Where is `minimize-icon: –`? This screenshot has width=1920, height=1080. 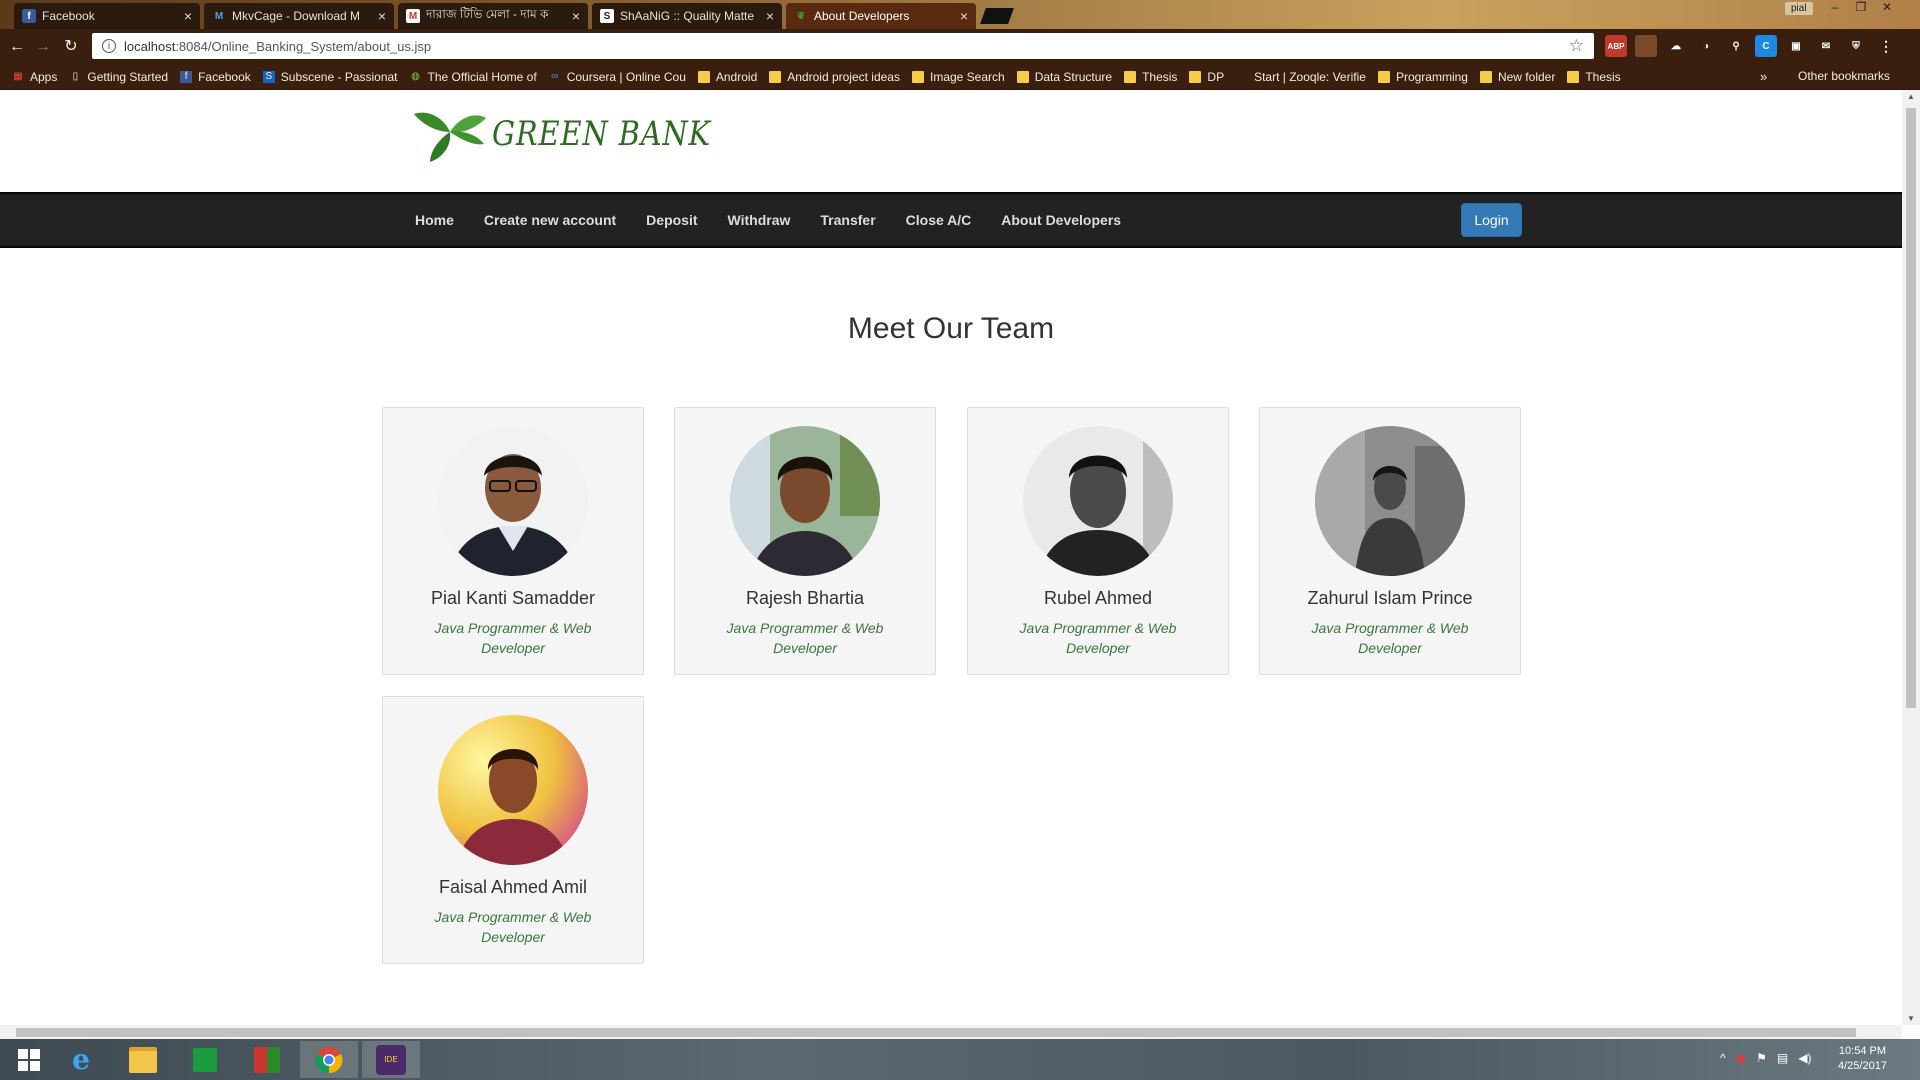
minimize-icon: – is located at coordinates (1835, 9).